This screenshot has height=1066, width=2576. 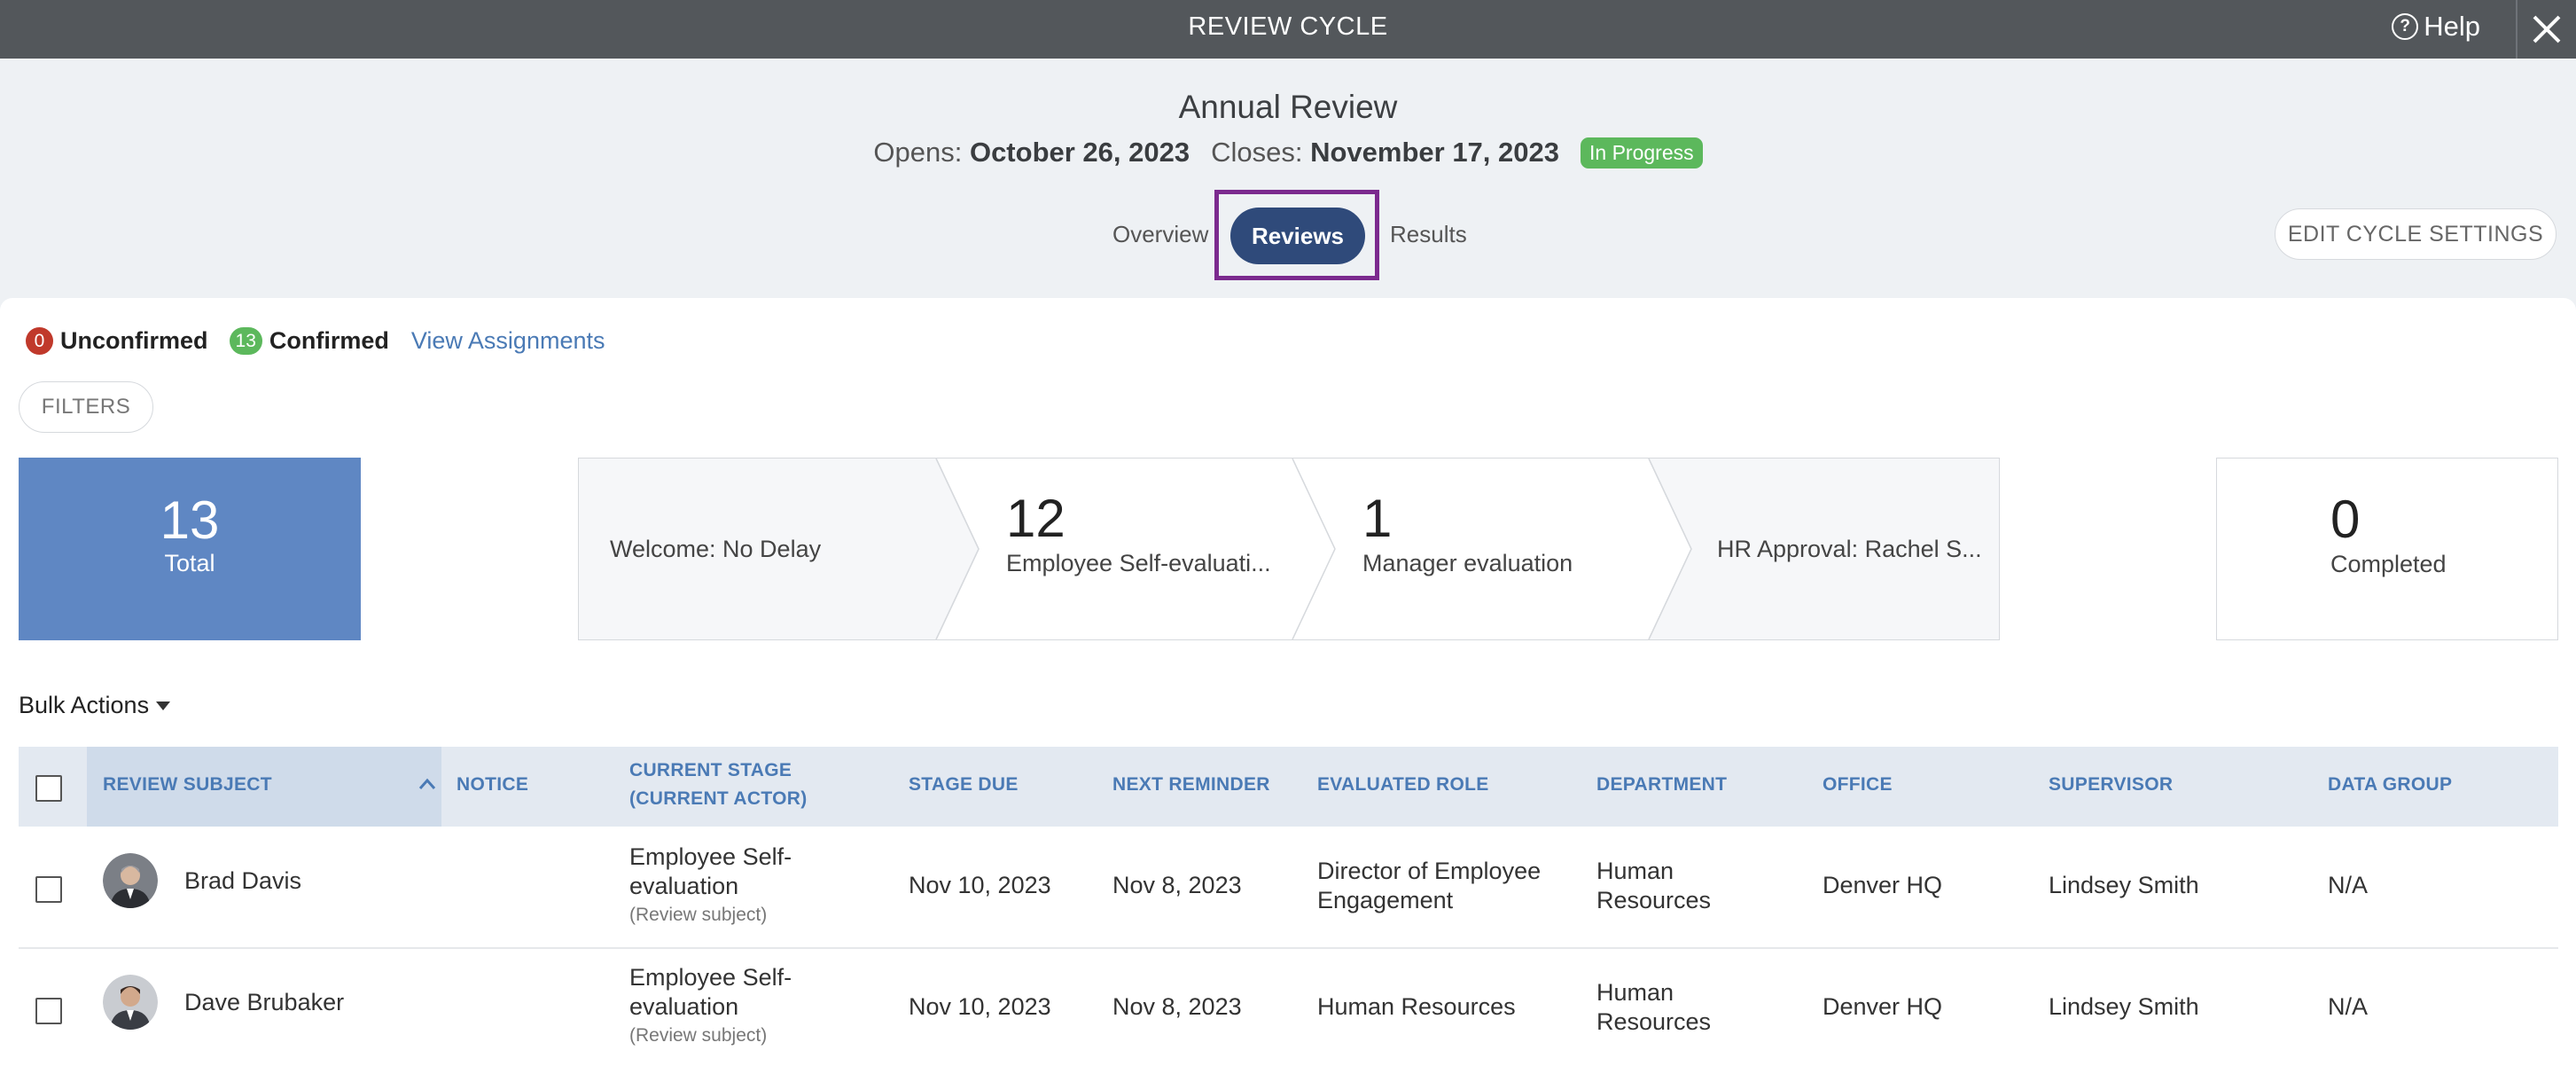 I want to click on cycle-name: Annual Review, so click(x=1288, y=107).